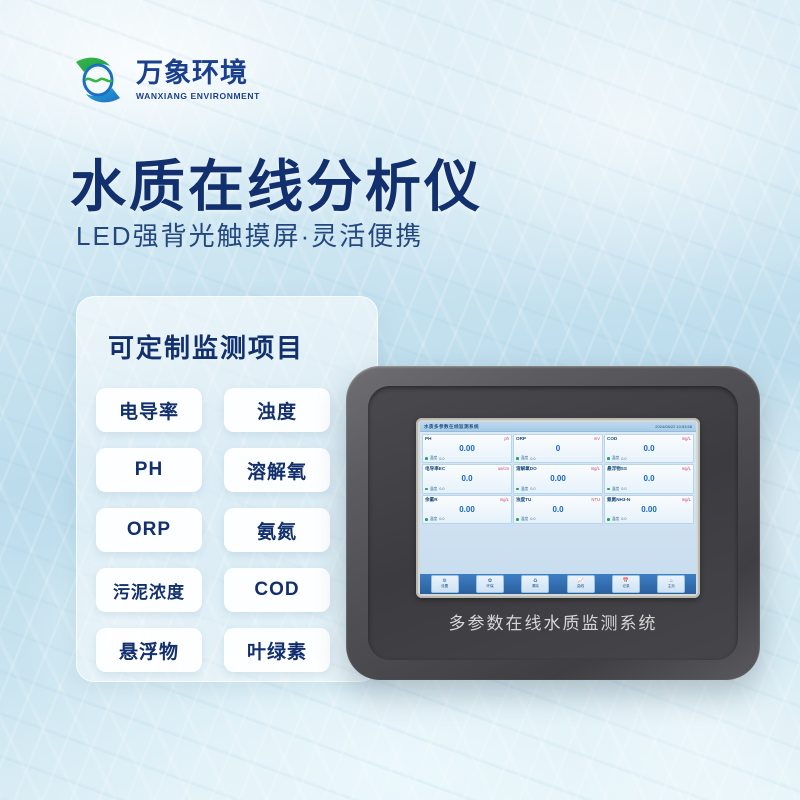  Describe the element at coordinates (428, 438) in the screenshot. I see `cell-name: PH` at that location.